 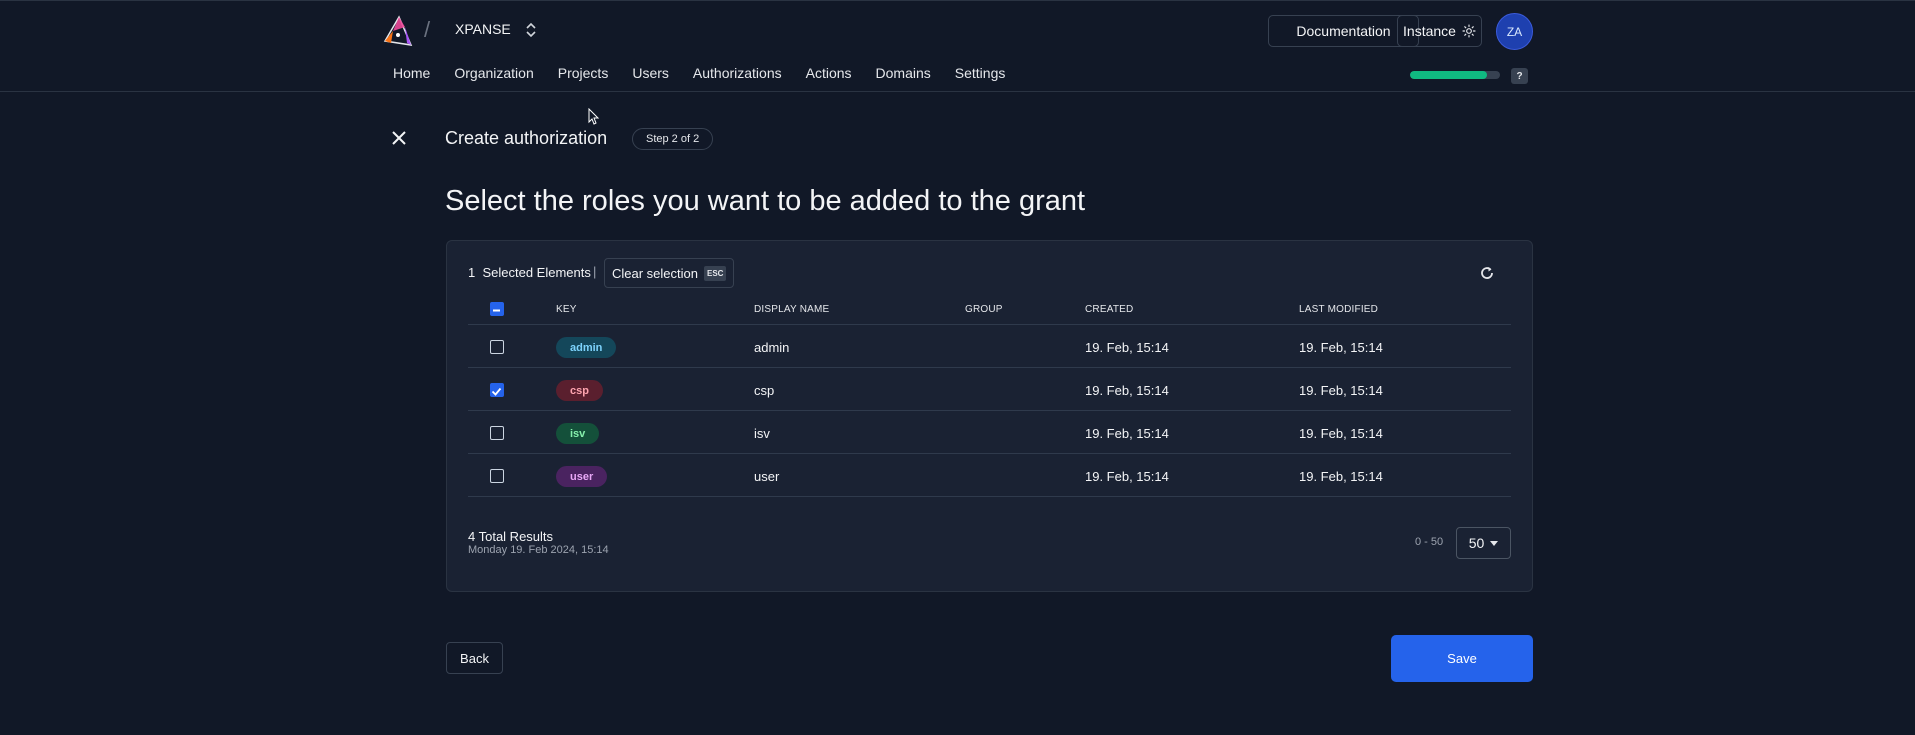 I want to click on page-size-value: 50, so click(x=1476, y=543).